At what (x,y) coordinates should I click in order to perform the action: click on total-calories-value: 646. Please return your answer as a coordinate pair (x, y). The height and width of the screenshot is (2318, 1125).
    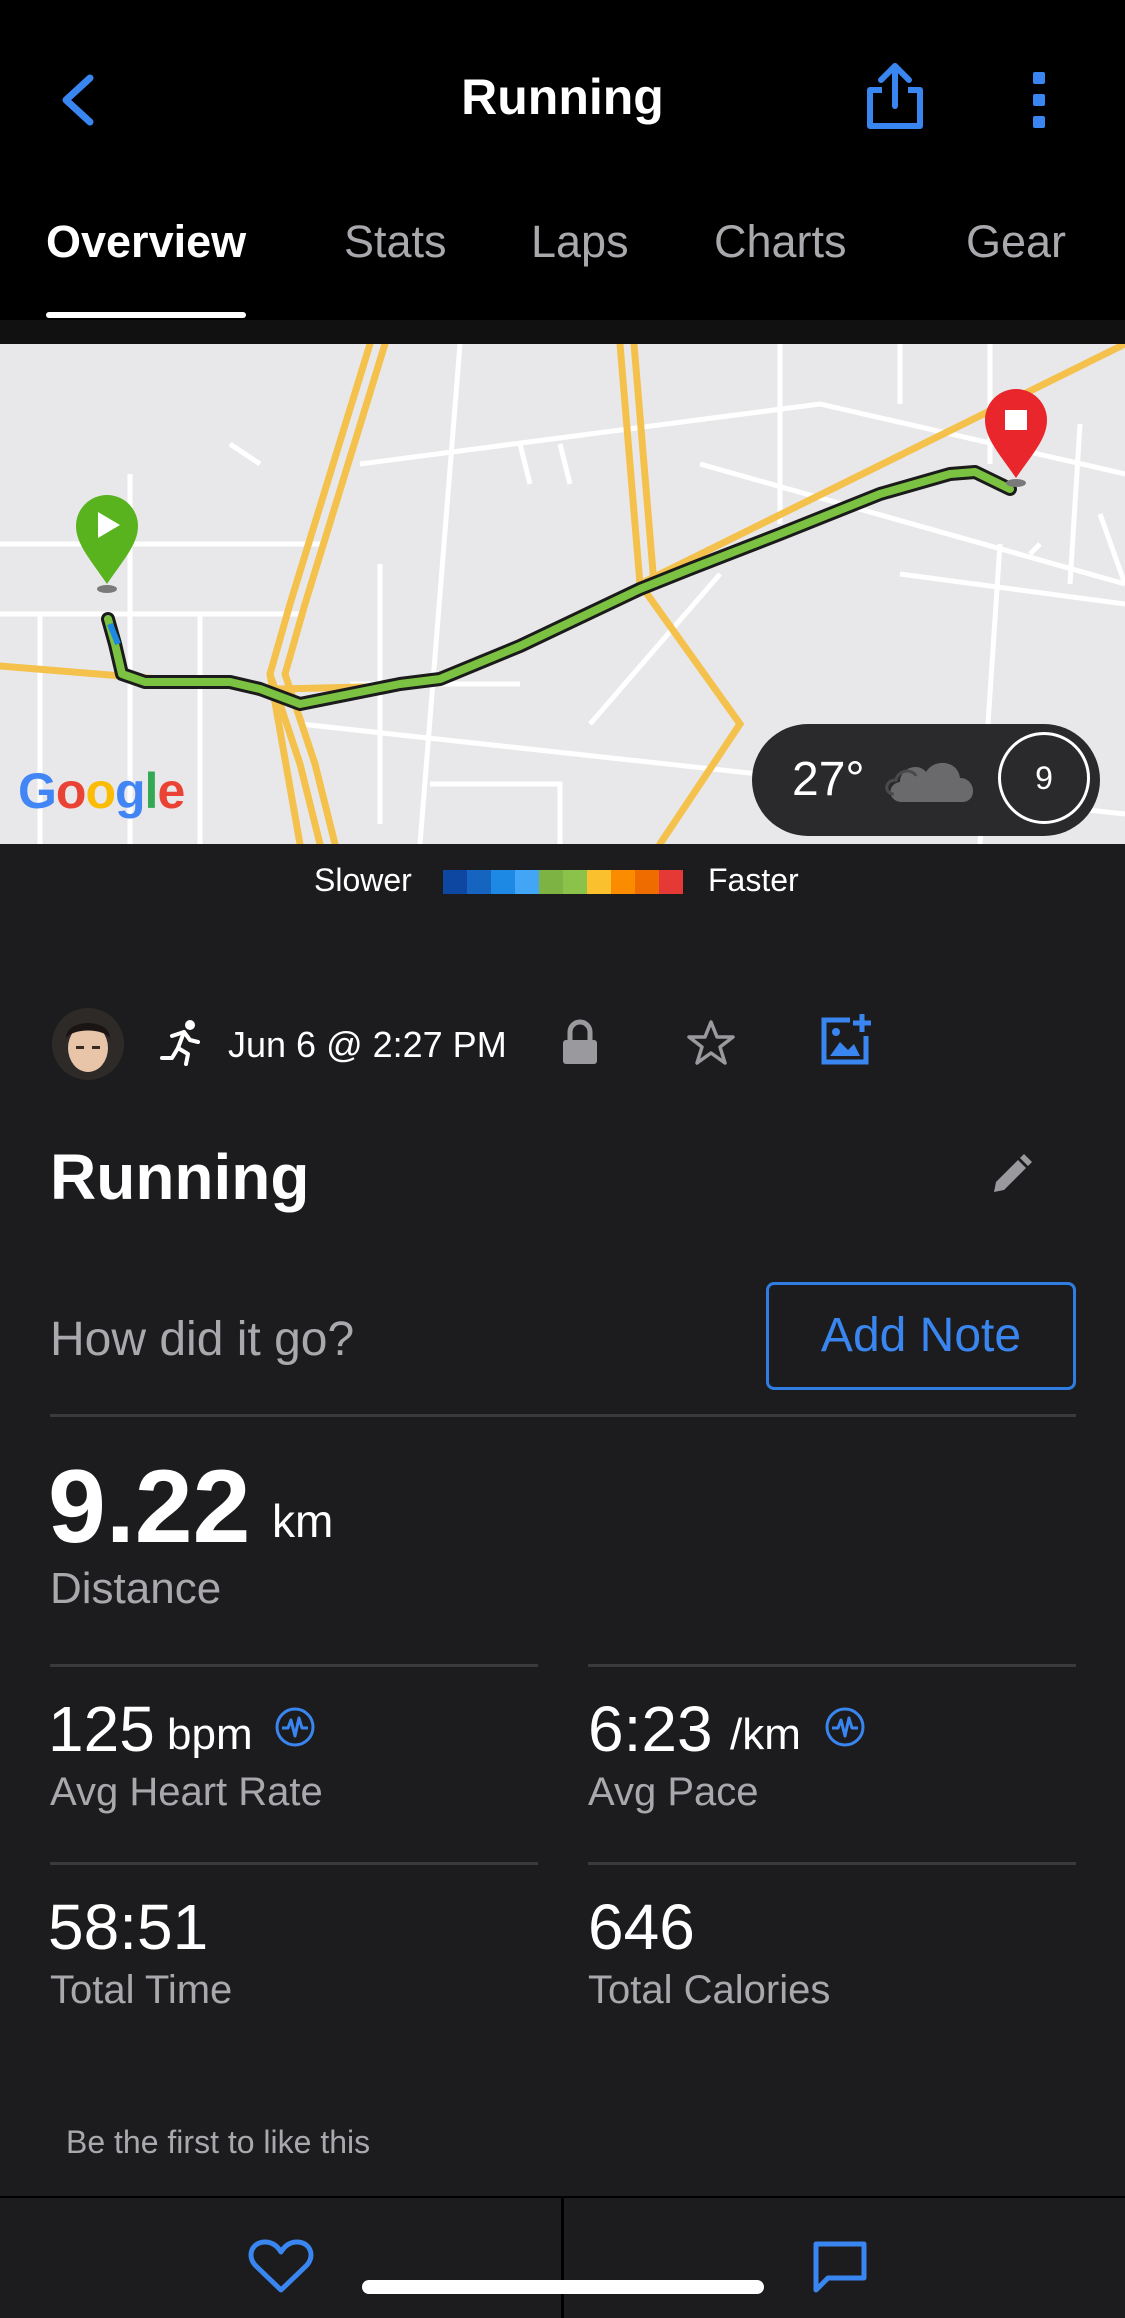
    Looking at the image, I should click on (641, 1927).